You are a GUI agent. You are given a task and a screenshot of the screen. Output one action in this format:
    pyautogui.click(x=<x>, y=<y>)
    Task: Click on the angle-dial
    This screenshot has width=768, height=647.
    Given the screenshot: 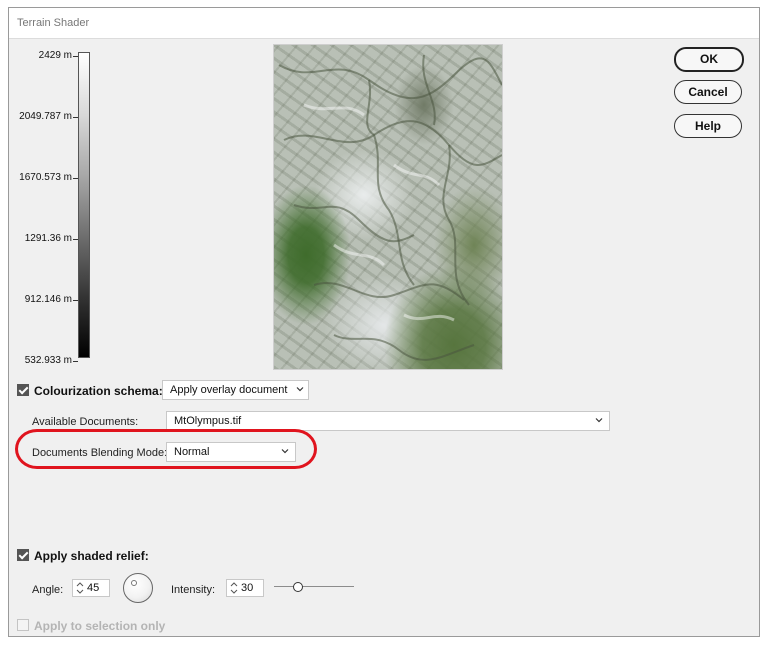 What is the action you would take?
    pyautogui.click(x=138, y=588)
    